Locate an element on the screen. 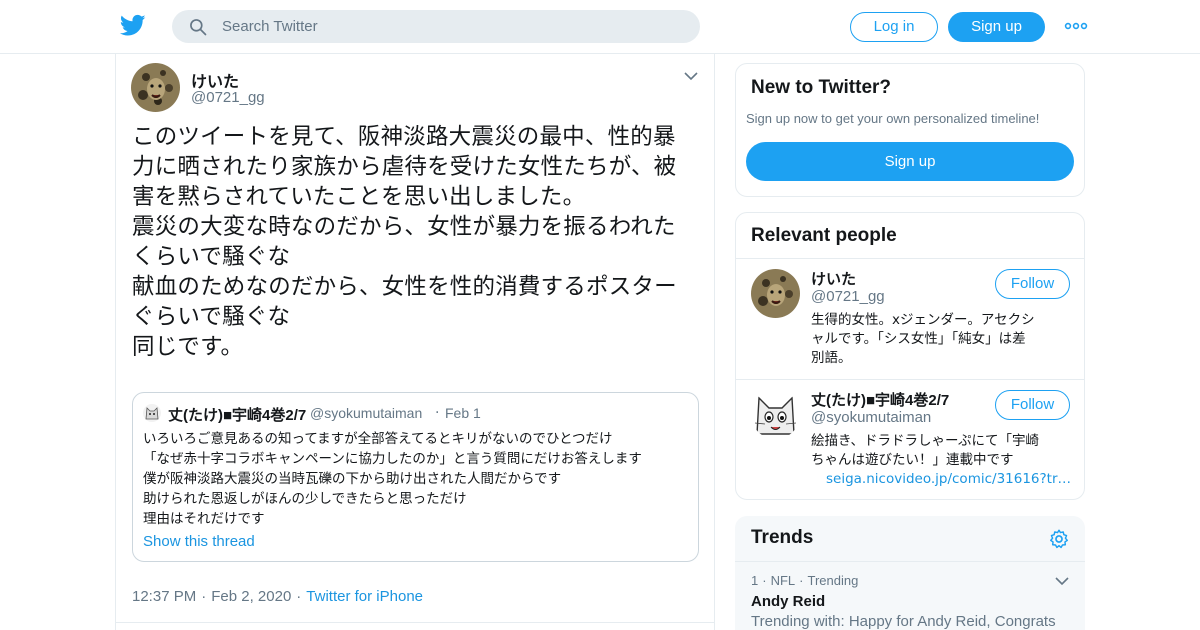 The width and height of the screenshot is (1200, 630). new-to-twitter-title: New to Twitter? is located at coordinates (821, 87).